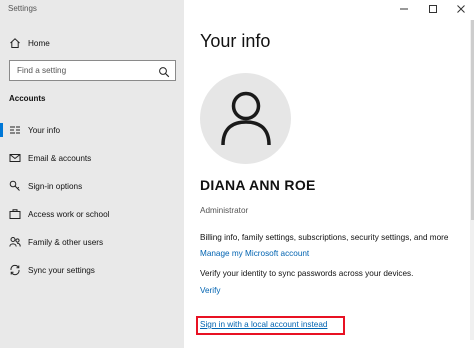  What do you see at coordinates (42, 70) in the screenshot?
I see `search-placeholder: Find a setting` at bounding box center [42, 70].